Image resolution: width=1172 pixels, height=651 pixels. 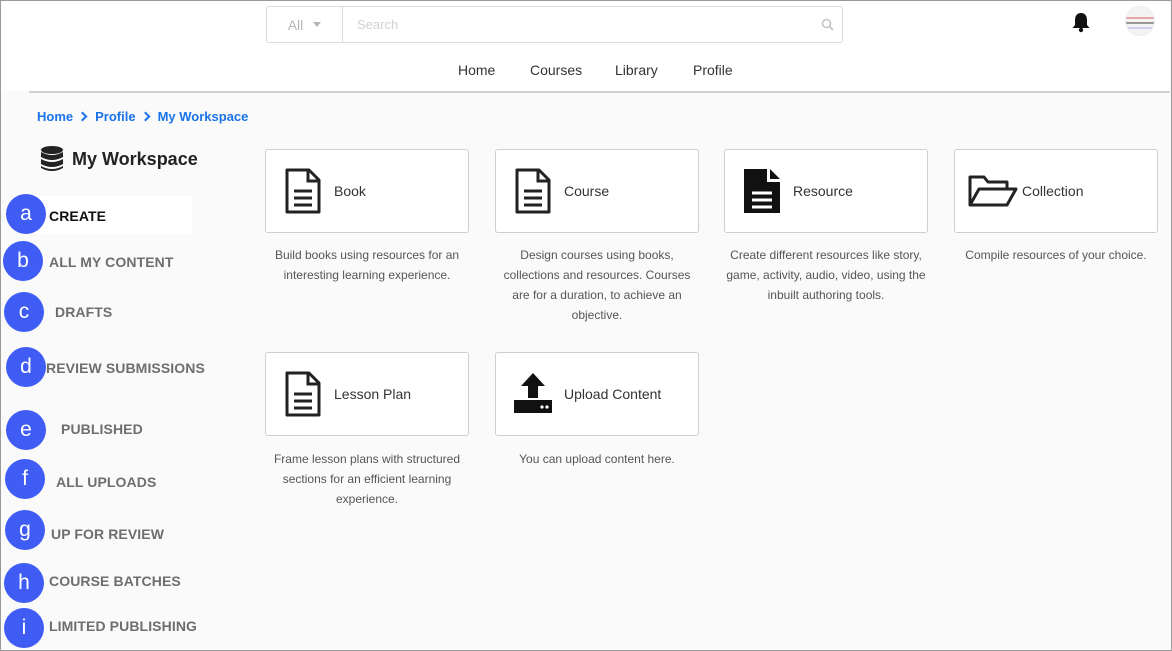 I want to click on upload-content-card: Upload Content, so click(x=597, y=394).